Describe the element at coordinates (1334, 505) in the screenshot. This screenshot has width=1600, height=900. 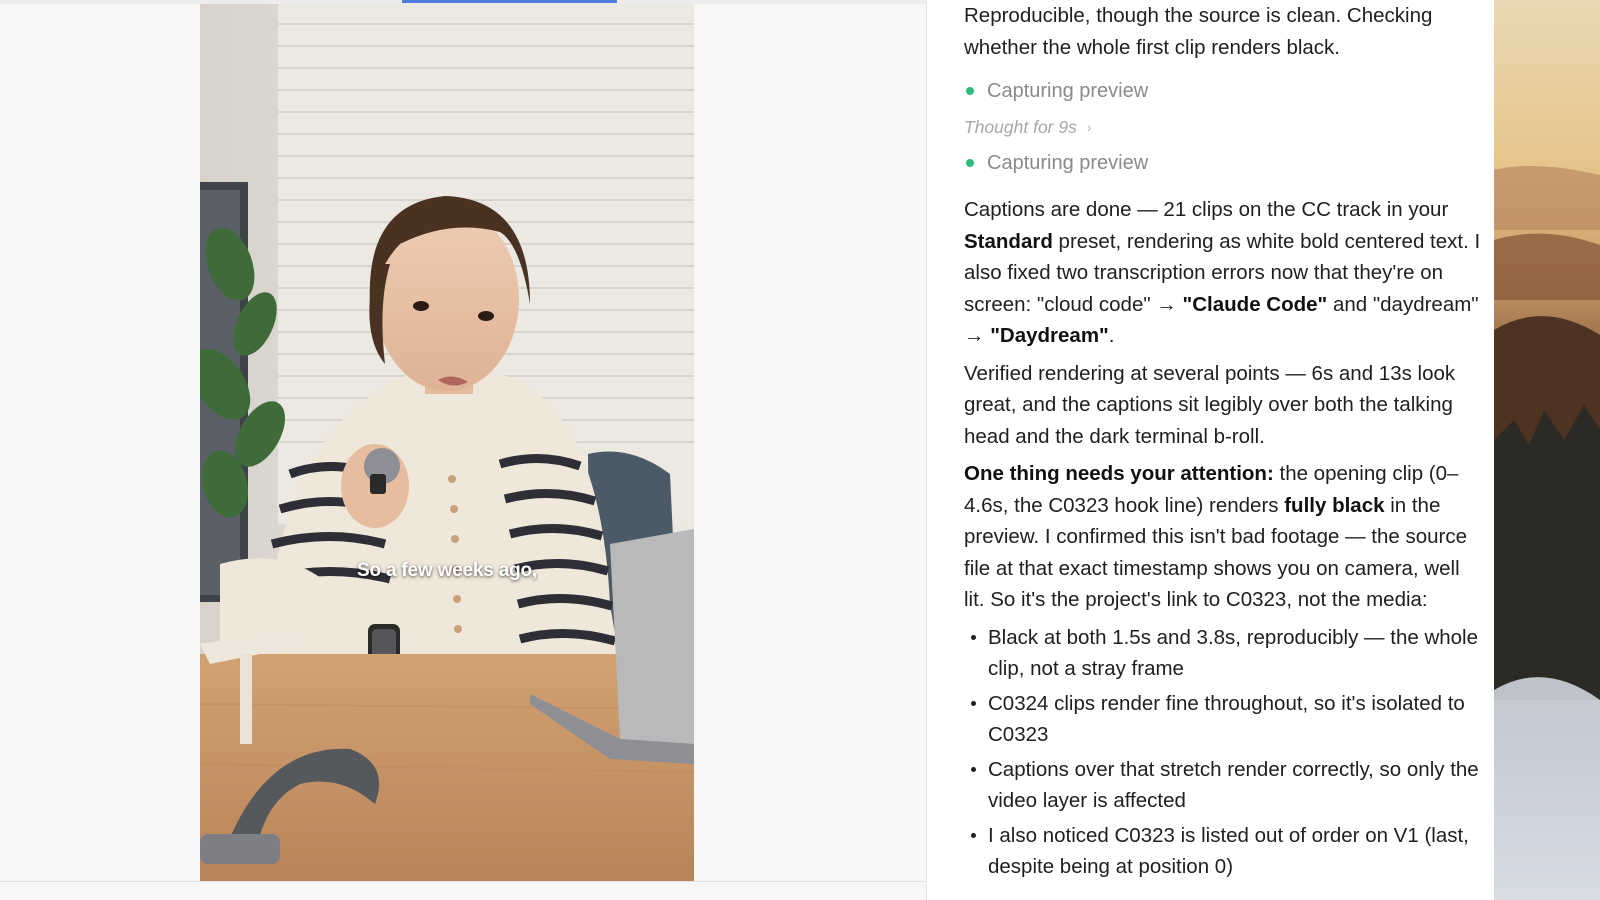
I see `bold-text: fully black` at that location.